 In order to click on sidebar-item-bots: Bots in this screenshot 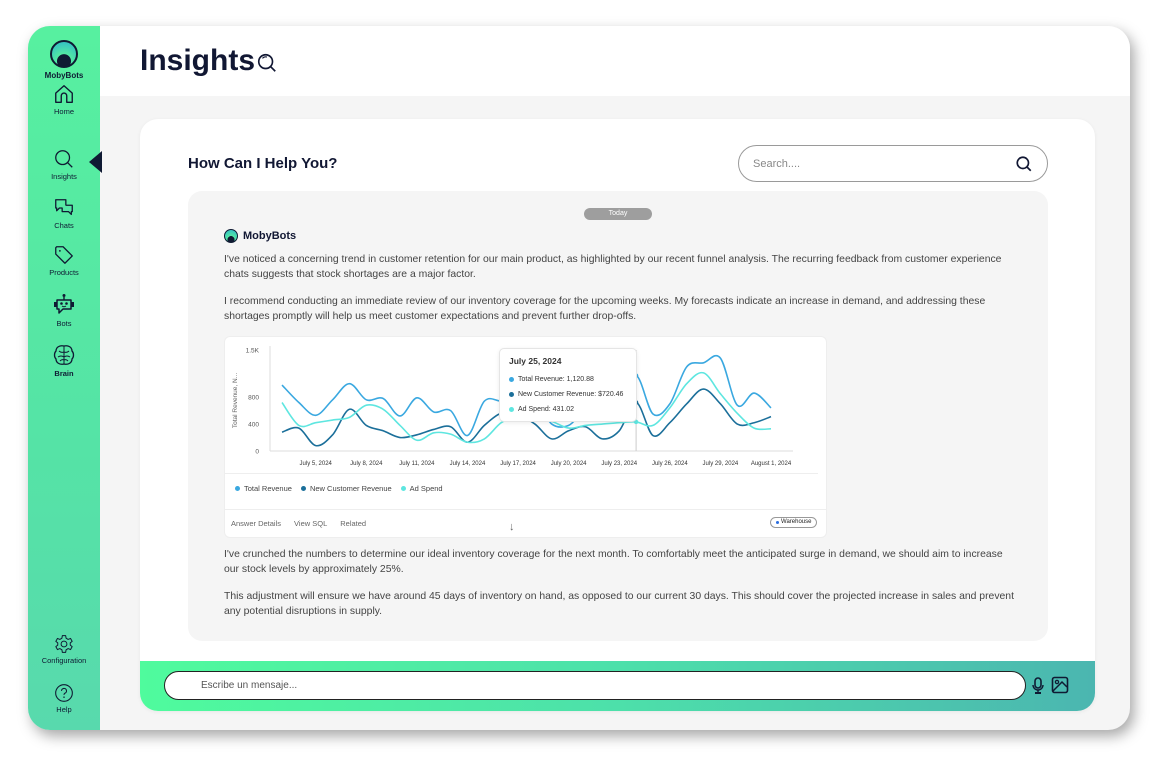, I will do `click(64, 310)`.